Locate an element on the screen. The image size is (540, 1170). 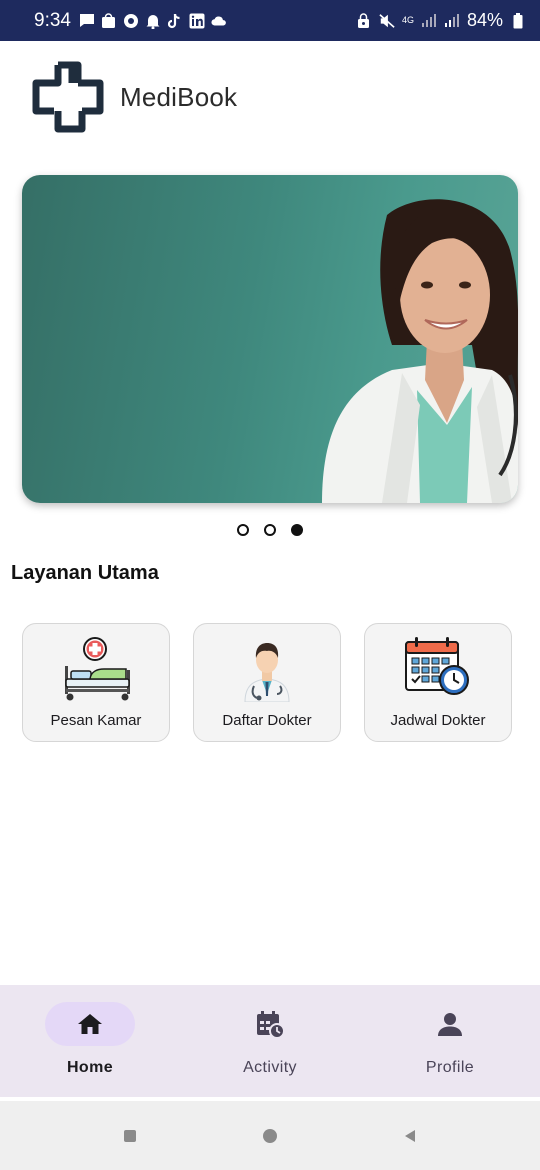
back-triangle-icon is located at coordinates (410, 1135).